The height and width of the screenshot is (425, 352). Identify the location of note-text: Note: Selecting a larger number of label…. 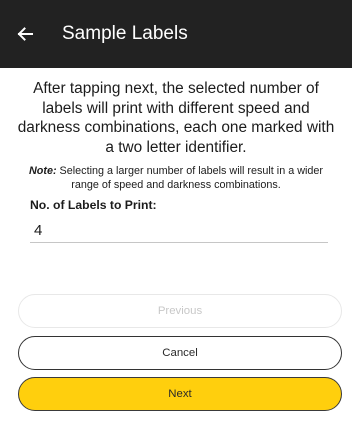
(176, 178).